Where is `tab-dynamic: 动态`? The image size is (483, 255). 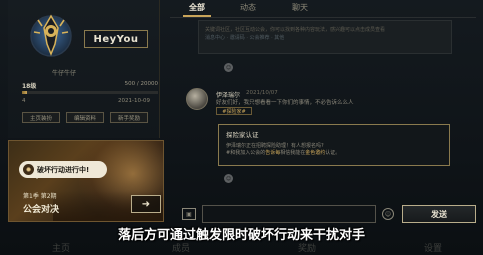 tab-dynamic: 动态 is located at coordinates (248, 7).